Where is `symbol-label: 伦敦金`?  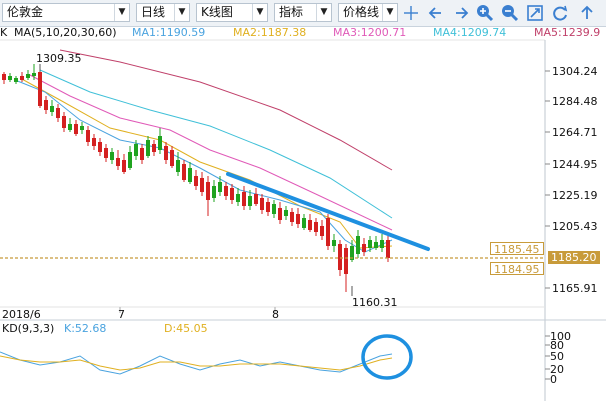 symbol-label: 伦敦金 is located at coordinates (25, 12).